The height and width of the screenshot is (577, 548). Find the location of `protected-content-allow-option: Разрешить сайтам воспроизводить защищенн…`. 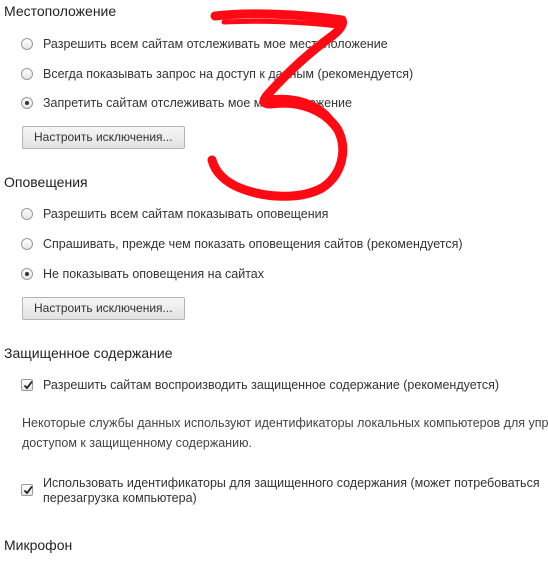

protected-content-allow-option: Разрешить сайтам воспроизводить защищенн… is located at coordinates (260, 385).